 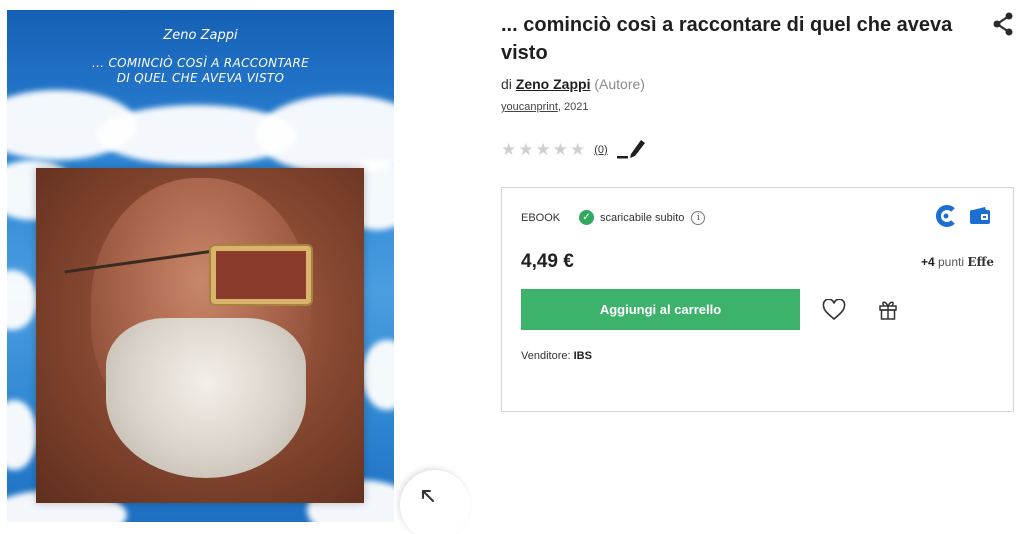 What do you see at coordinates (980, 216) in the screenshot?
I see `wallet-icon` at bounding box center [980, 216].